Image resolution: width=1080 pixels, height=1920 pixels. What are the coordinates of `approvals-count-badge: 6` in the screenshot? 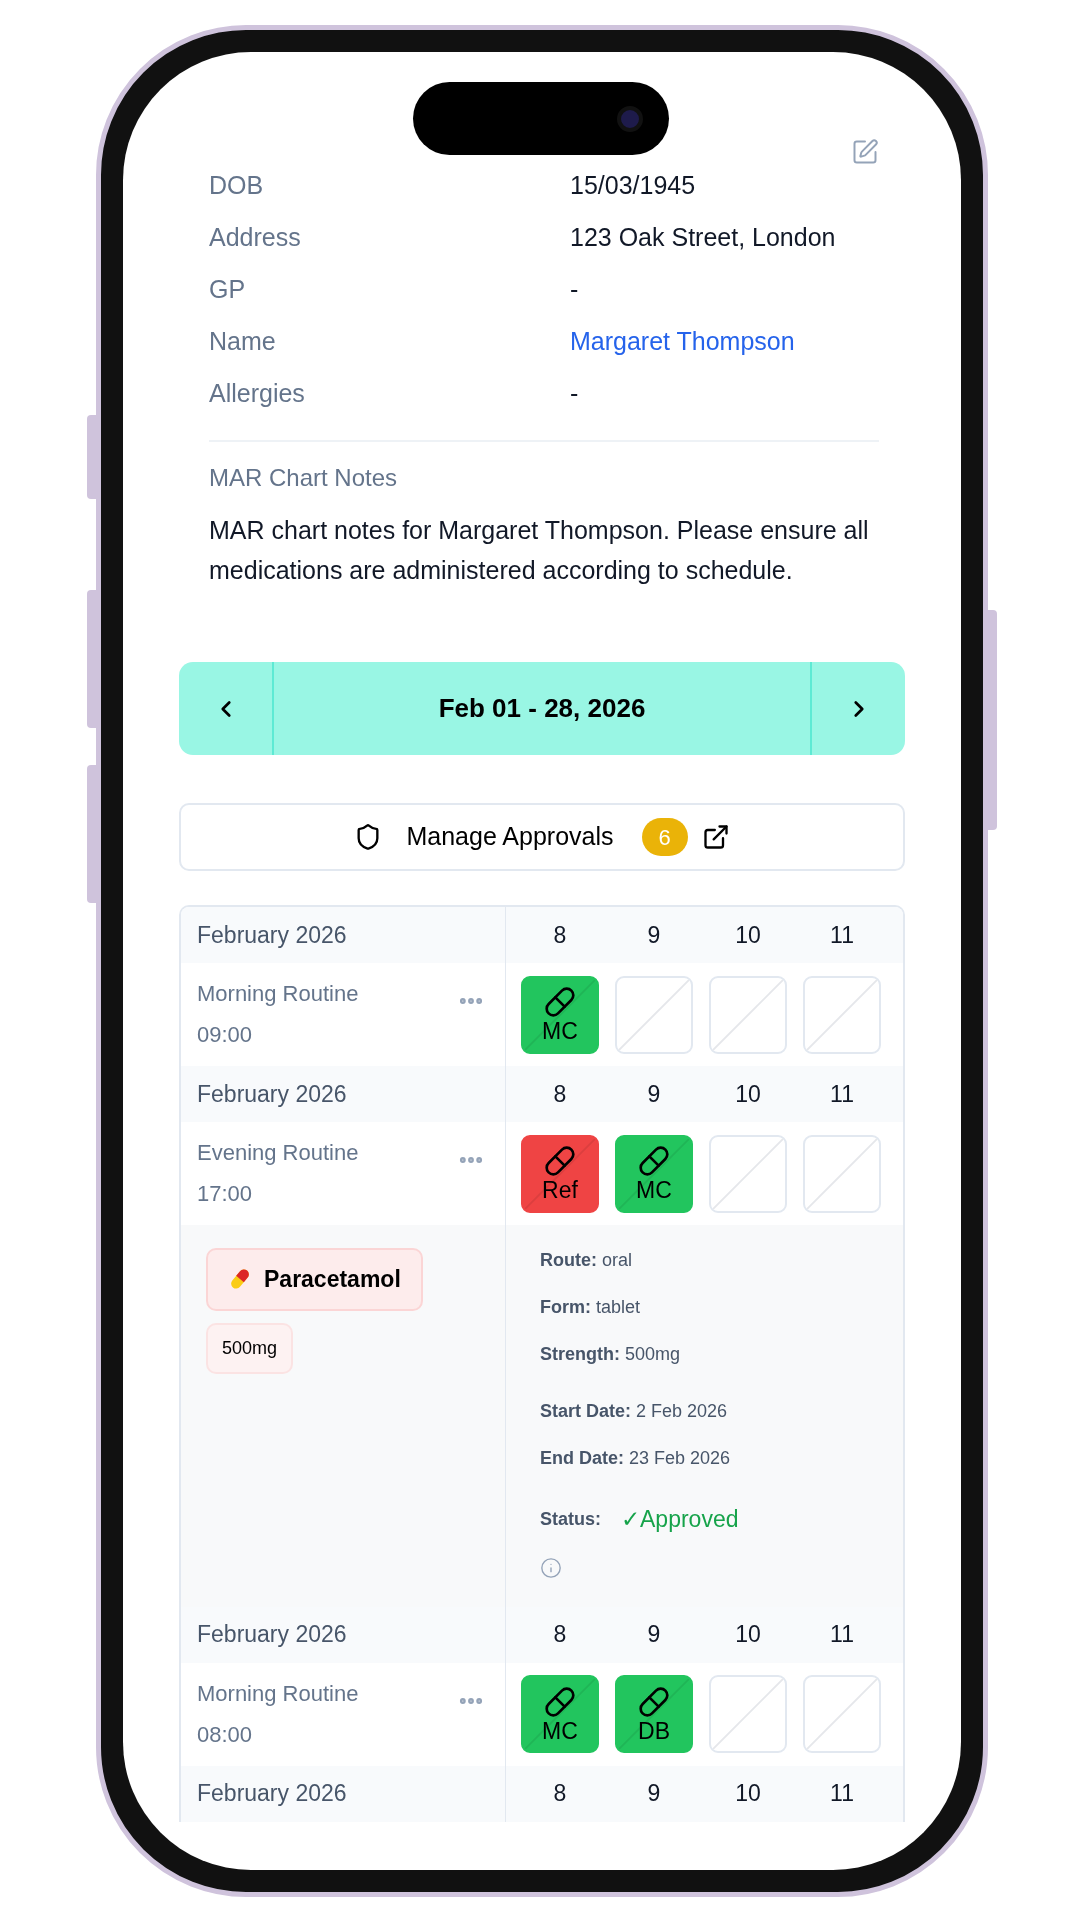 It's located at (664, 837).